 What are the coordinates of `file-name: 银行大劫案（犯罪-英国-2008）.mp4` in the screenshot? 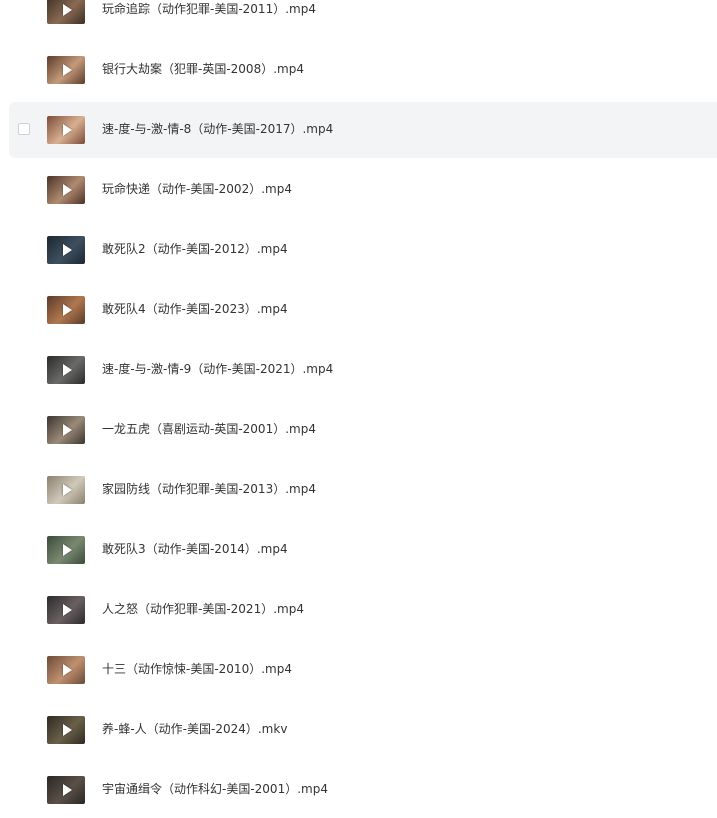 It's located at (203, 69).